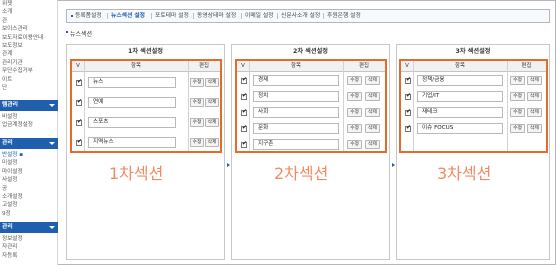  Describe the element at coordinates (132, 82) in the screenshot. I see `section-name-field: 뉴스` at that location.